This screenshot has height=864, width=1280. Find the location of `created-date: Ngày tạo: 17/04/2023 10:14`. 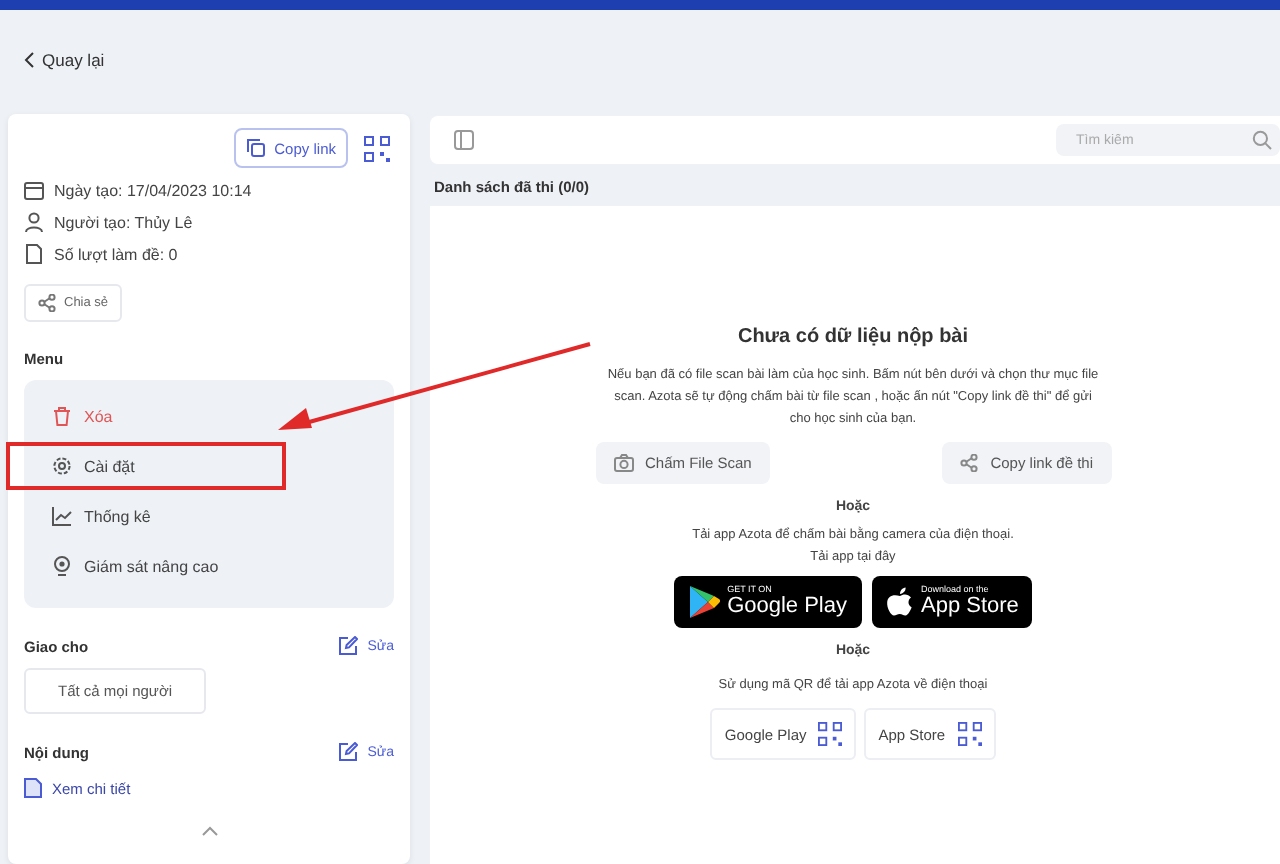

created-date: Ngày tạo: 17/04/2023 10:14 is located at coordinates (153, 190).